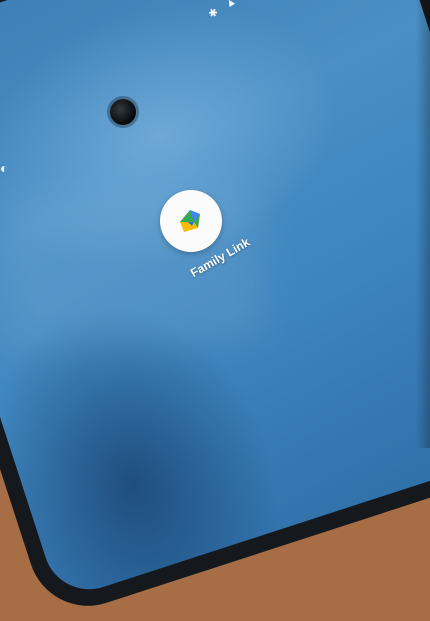 Image resolution: width=430 pixels, height=621 pixels. I want to click on wifi-icon: ▲, so click(230, 5).